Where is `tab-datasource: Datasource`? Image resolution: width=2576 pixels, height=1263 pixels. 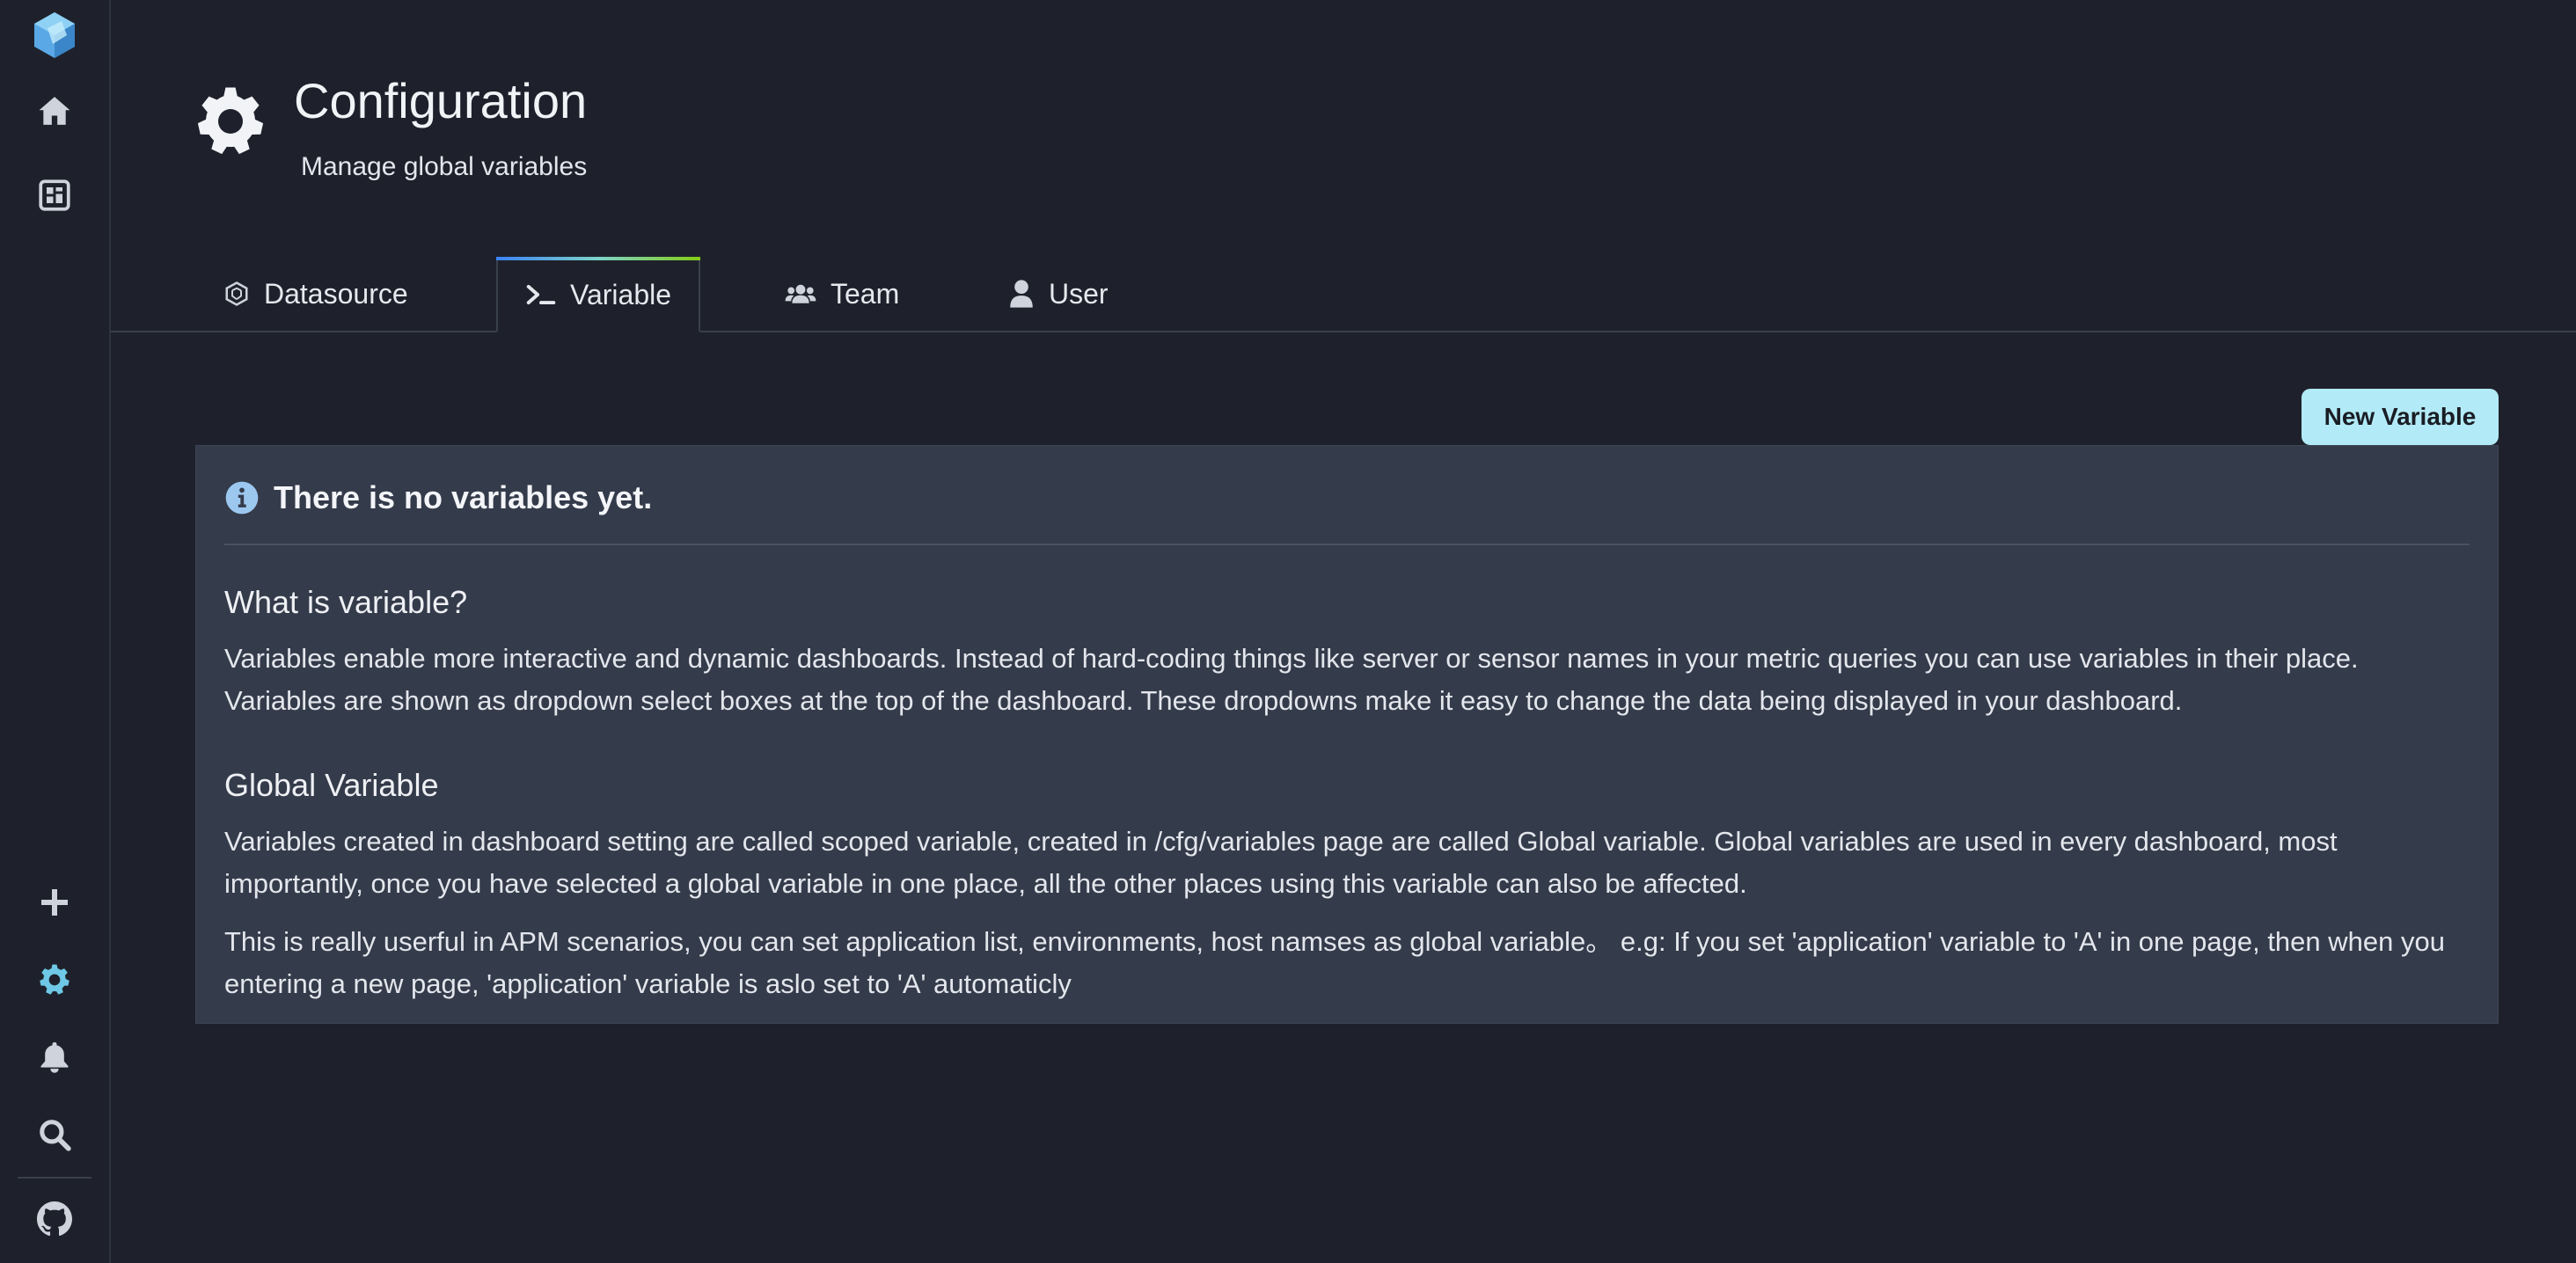
tab-datasource: Datasource is located at coordinates (315, 294).